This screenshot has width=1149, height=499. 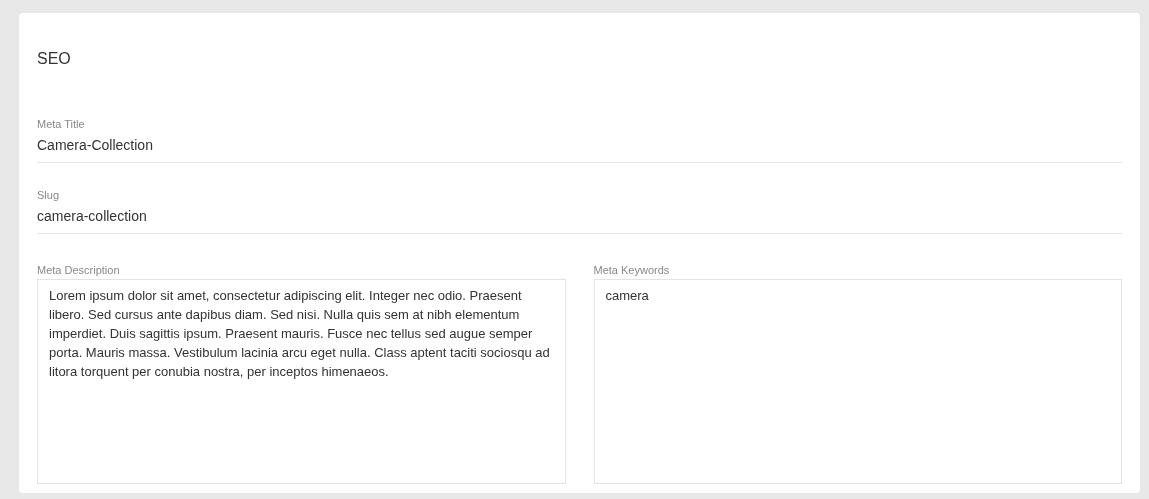 I want to click on section-title: SEO, so click(x=54, y=59).